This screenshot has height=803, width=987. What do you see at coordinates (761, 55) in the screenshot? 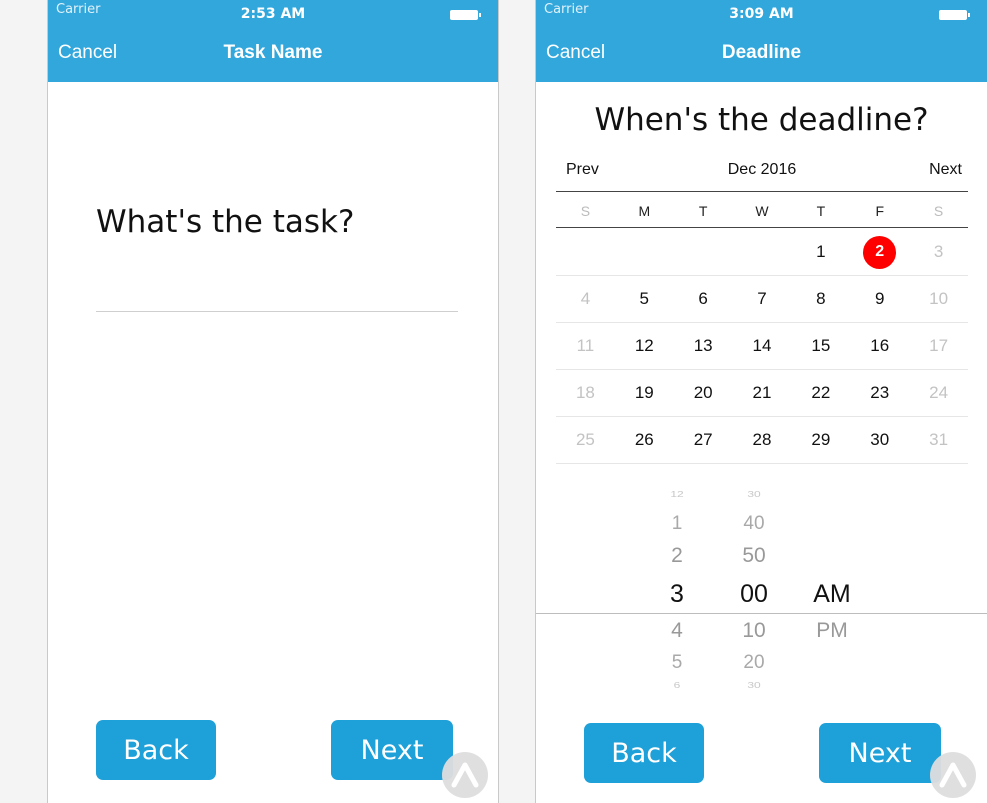
I see `nav-bar: Cancel Deadline` at bounding box center [761, 55].